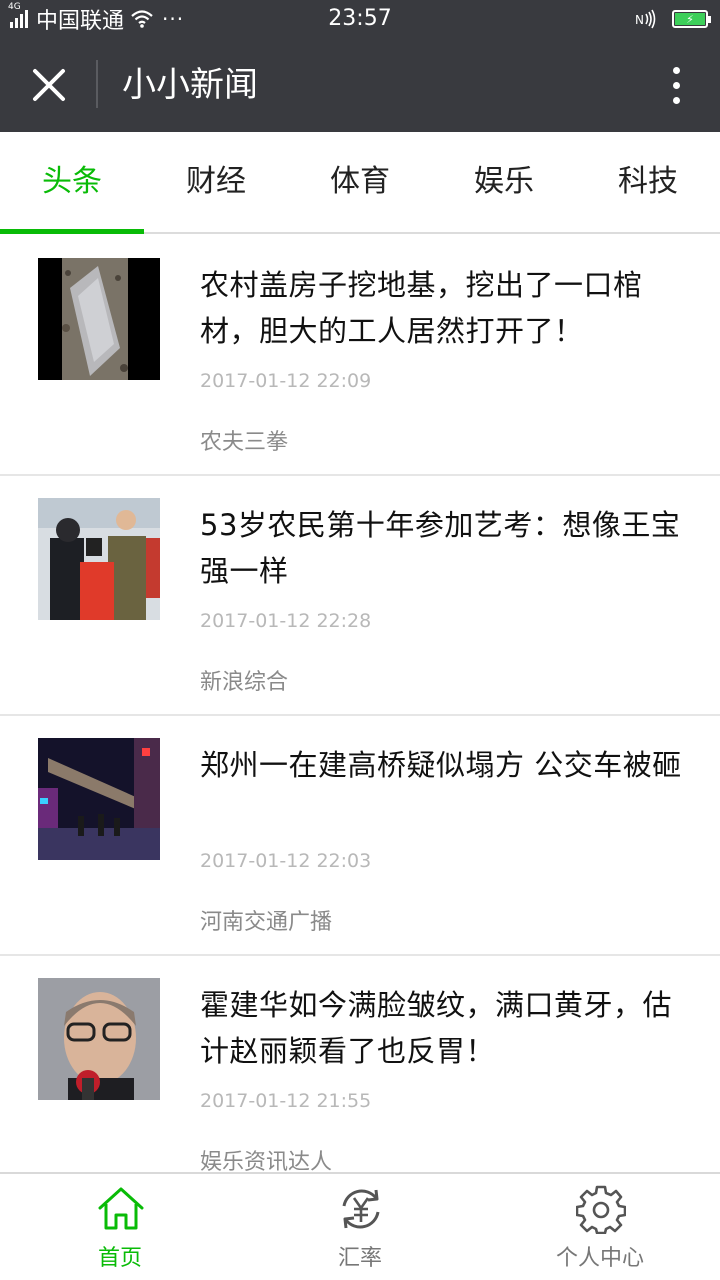 This screenshot has width=720, height=1280. What do you see at coordinates (639, 20) in the screenshot?
I see `svg-text: N` at bounding box center [639, 20].